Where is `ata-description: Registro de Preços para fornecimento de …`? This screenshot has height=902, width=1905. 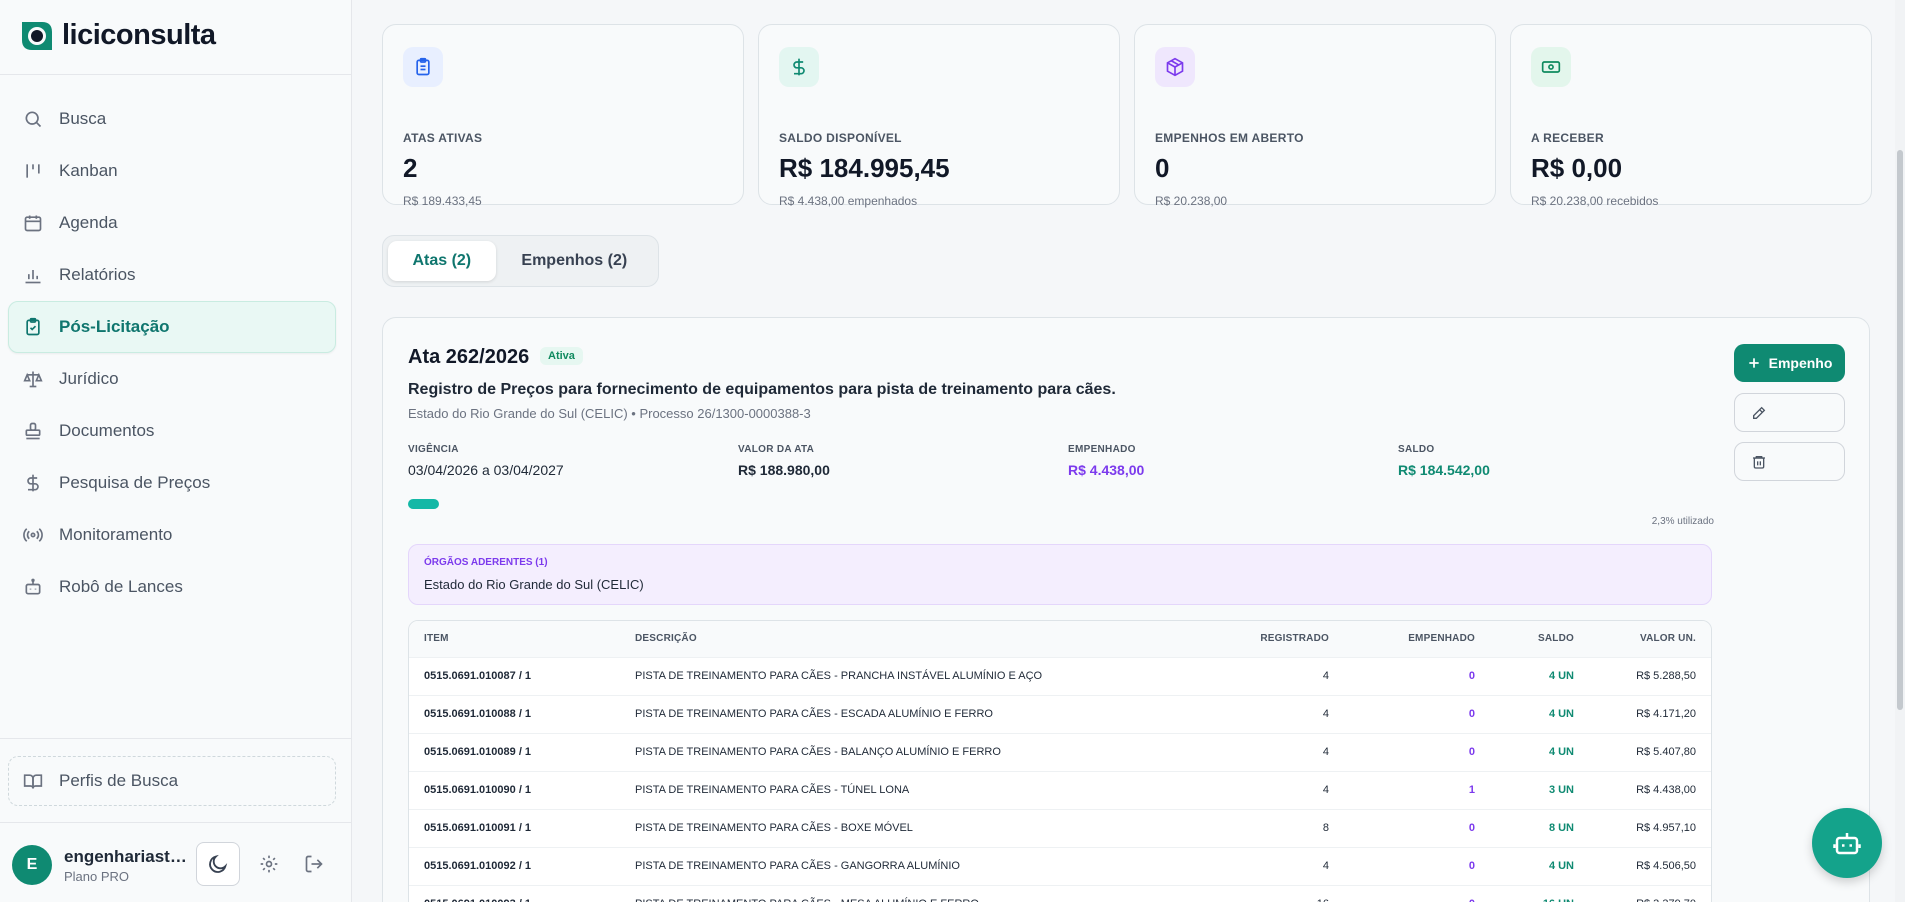
ata-description: Registro de Preços para fornecimento de … is located at coordinates (762, 389).